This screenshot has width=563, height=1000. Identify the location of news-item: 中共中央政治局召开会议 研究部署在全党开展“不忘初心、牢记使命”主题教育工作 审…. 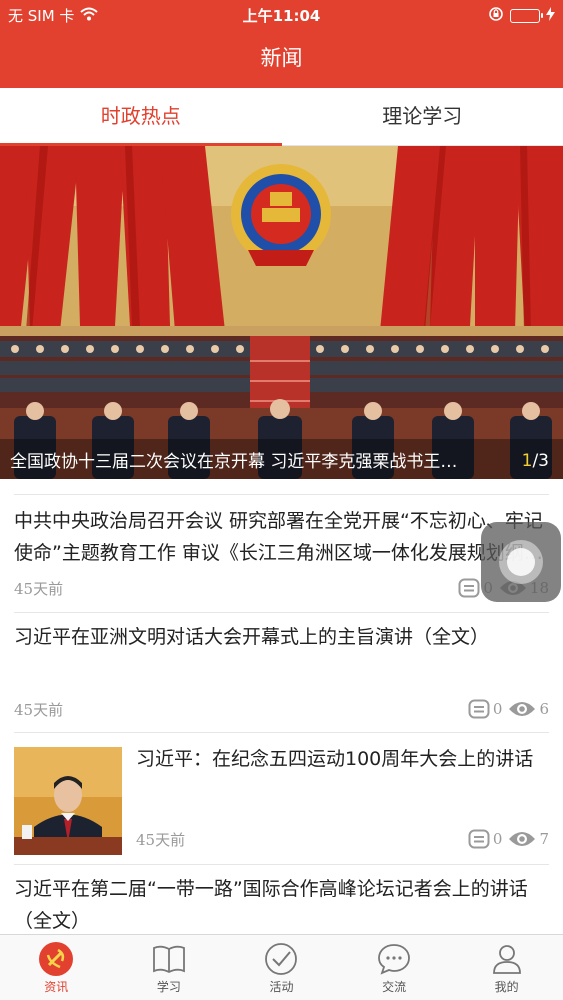
(281, 553).